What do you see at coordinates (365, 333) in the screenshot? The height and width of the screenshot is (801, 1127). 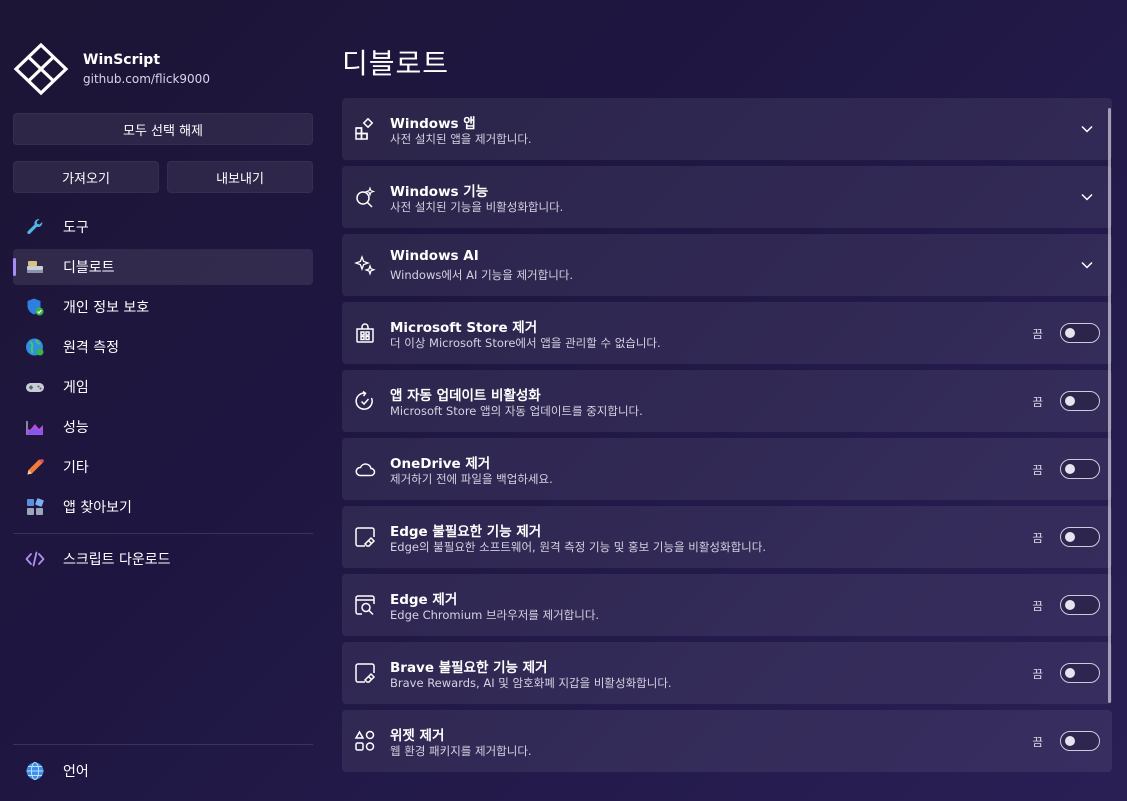 I see `store-icon` at bounding box center [365, 333].